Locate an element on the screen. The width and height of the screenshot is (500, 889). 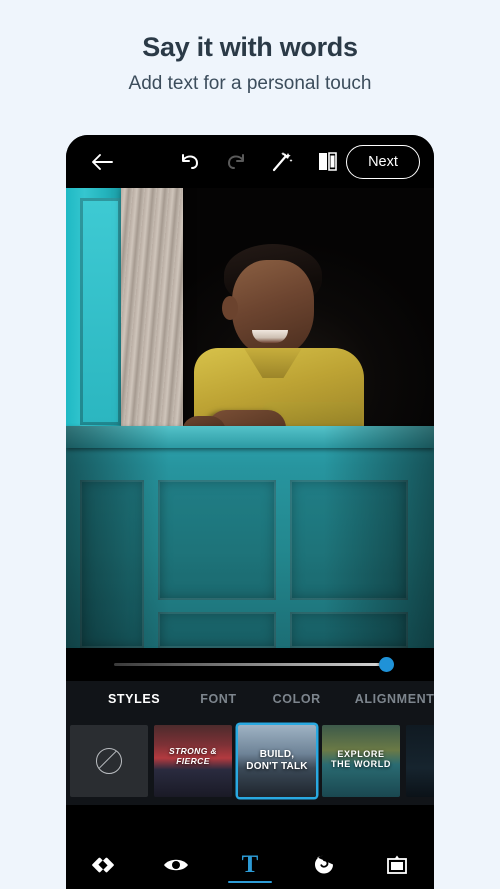
opacity-slider is located at coordinates (250, 664).